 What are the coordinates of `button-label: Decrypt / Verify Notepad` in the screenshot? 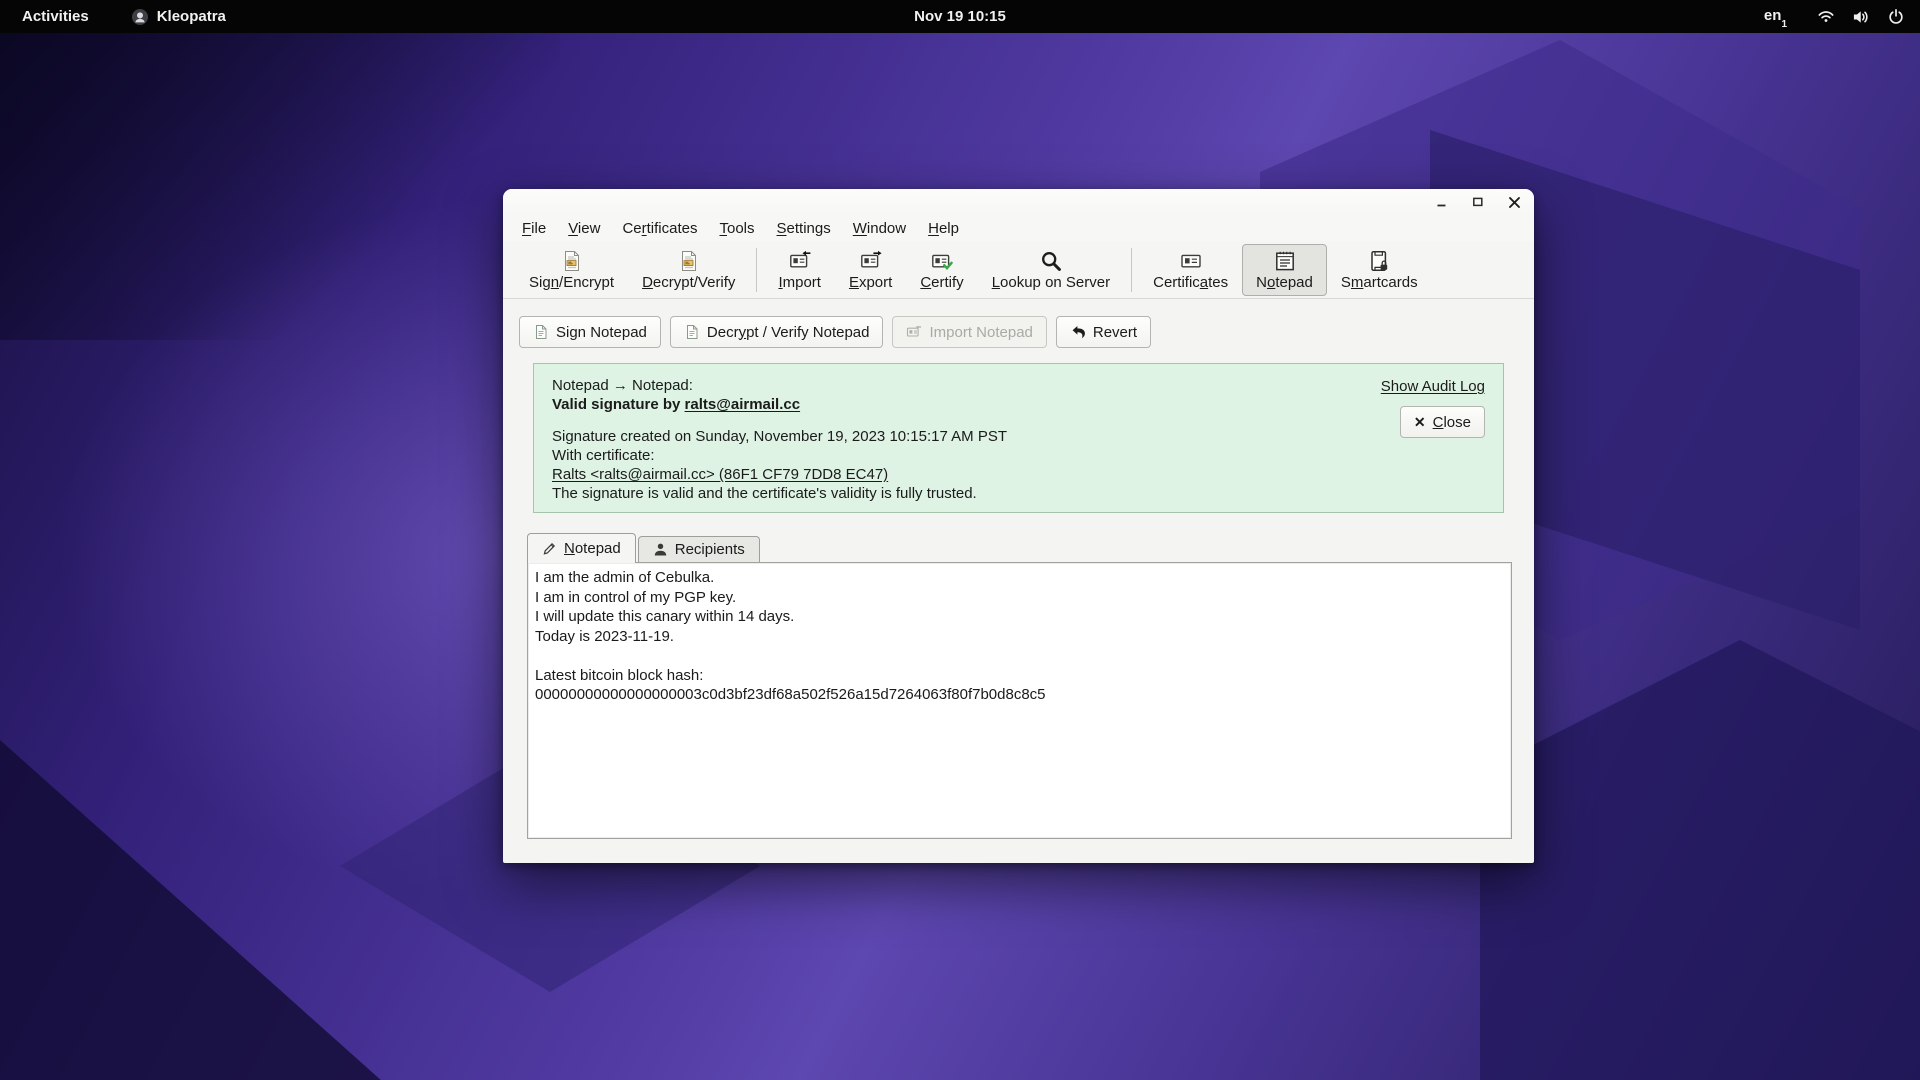 It's located at (788, 332).